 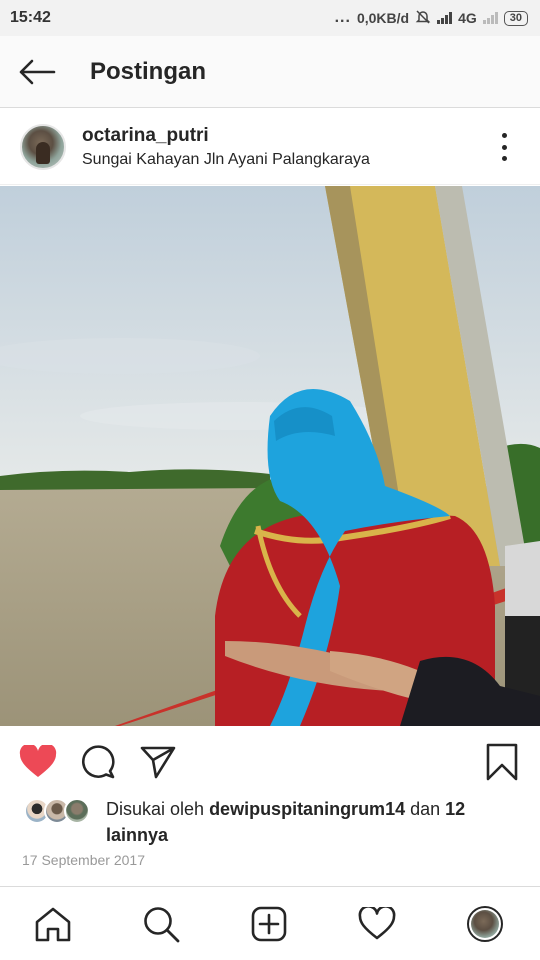 I want to click on post-date: 17 September 2017, so click(x=83, y=860).